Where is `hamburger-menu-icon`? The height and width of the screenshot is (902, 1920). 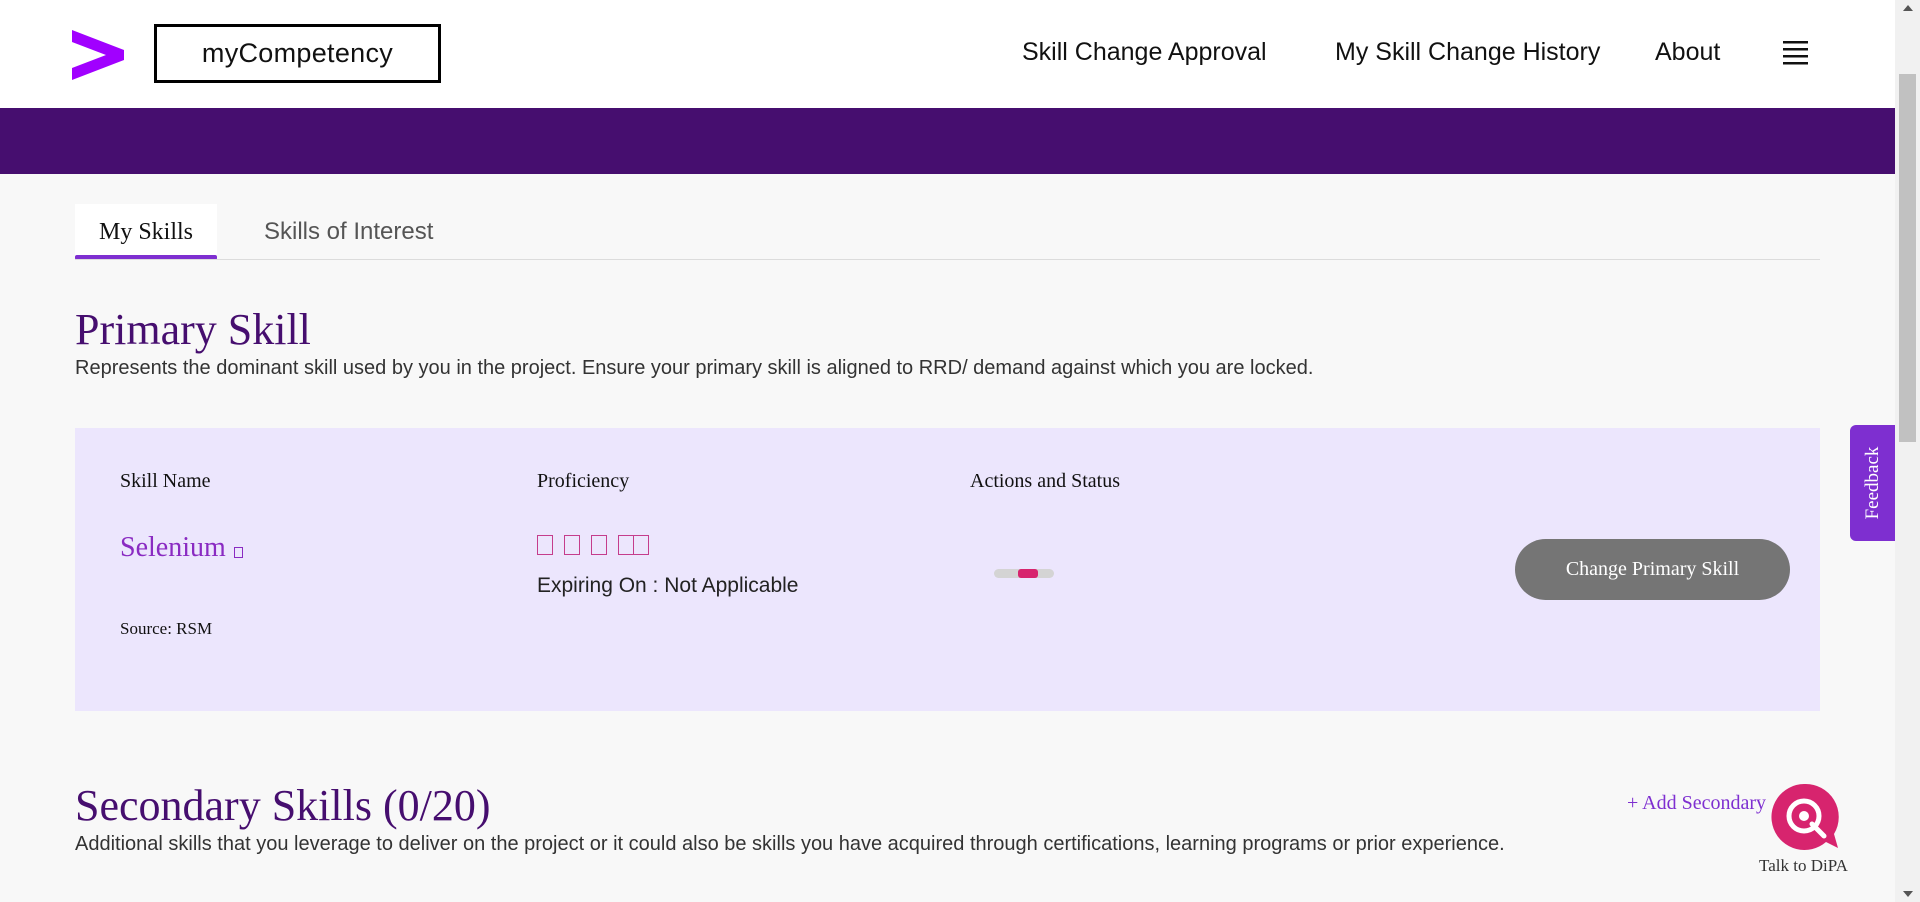 hamburger-menu-icon is located at coordinates (1795, 52).